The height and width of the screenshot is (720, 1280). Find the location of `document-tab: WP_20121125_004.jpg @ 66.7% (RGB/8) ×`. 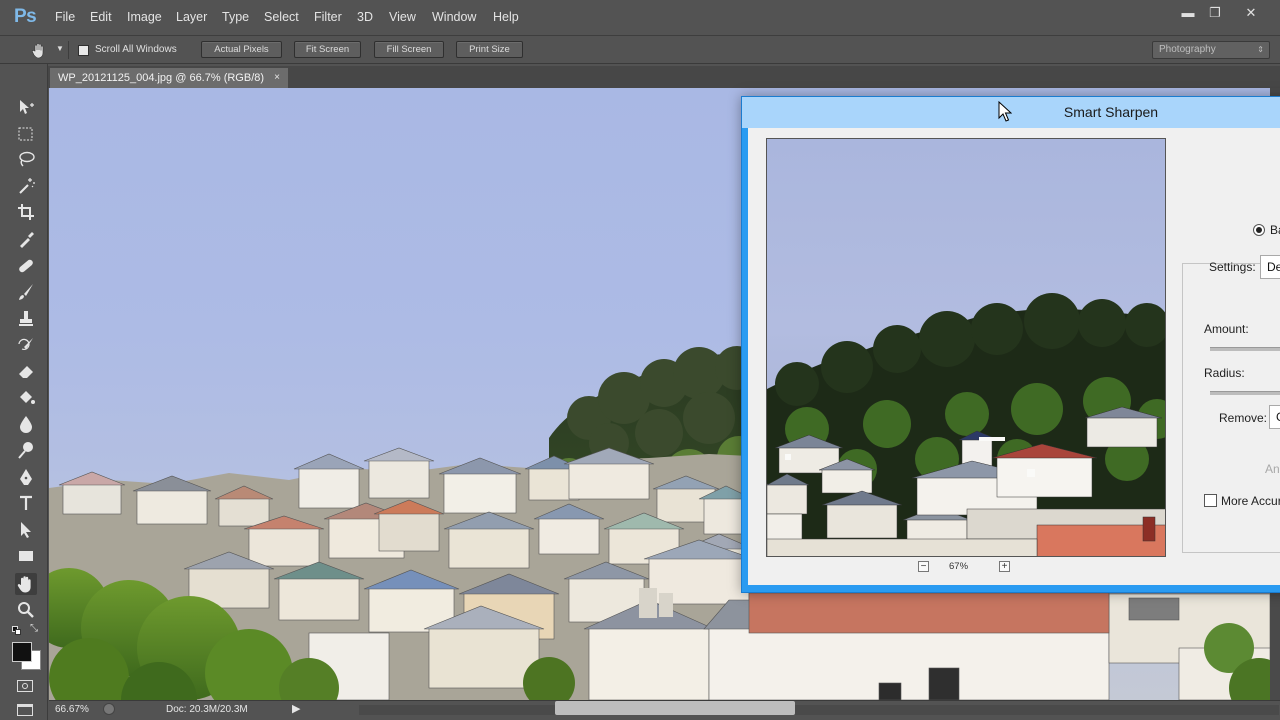

document-tab: WP_20121125_004.jpg @ 66.7% (RGB/8) × is located at coordinates (169, 78).